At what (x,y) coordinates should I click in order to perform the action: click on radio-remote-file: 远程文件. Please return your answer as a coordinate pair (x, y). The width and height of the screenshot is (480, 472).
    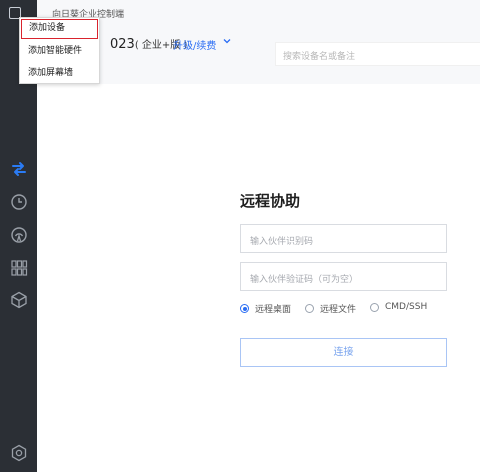
    Looking at the image, I should click on (330, 308).